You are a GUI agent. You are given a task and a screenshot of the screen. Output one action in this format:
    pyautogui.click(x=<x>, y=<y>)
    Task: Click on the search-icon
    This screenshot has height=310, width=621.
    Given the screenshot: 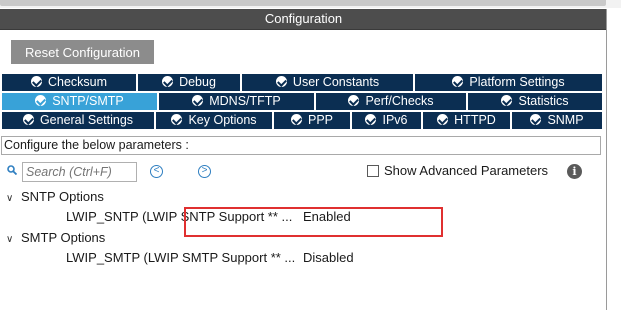 What is the action you would take?
    pyautogui.click(x=12, y=170)
    